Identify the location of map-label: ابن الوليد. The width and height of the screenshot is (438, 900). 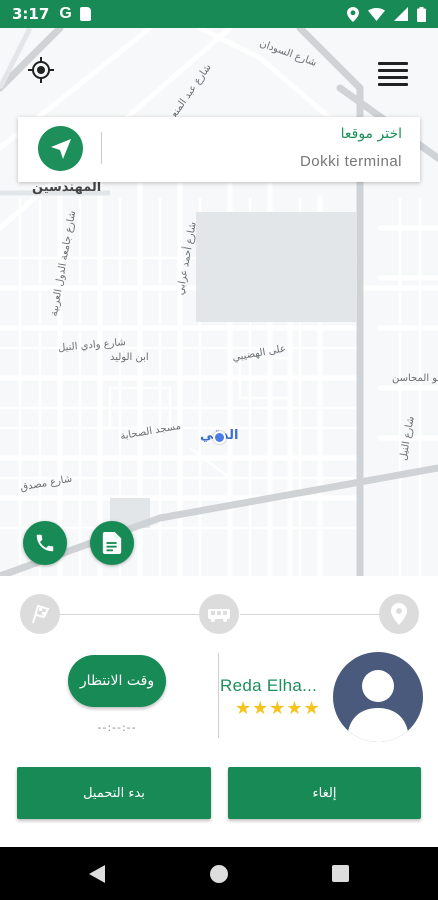
(129, 357).